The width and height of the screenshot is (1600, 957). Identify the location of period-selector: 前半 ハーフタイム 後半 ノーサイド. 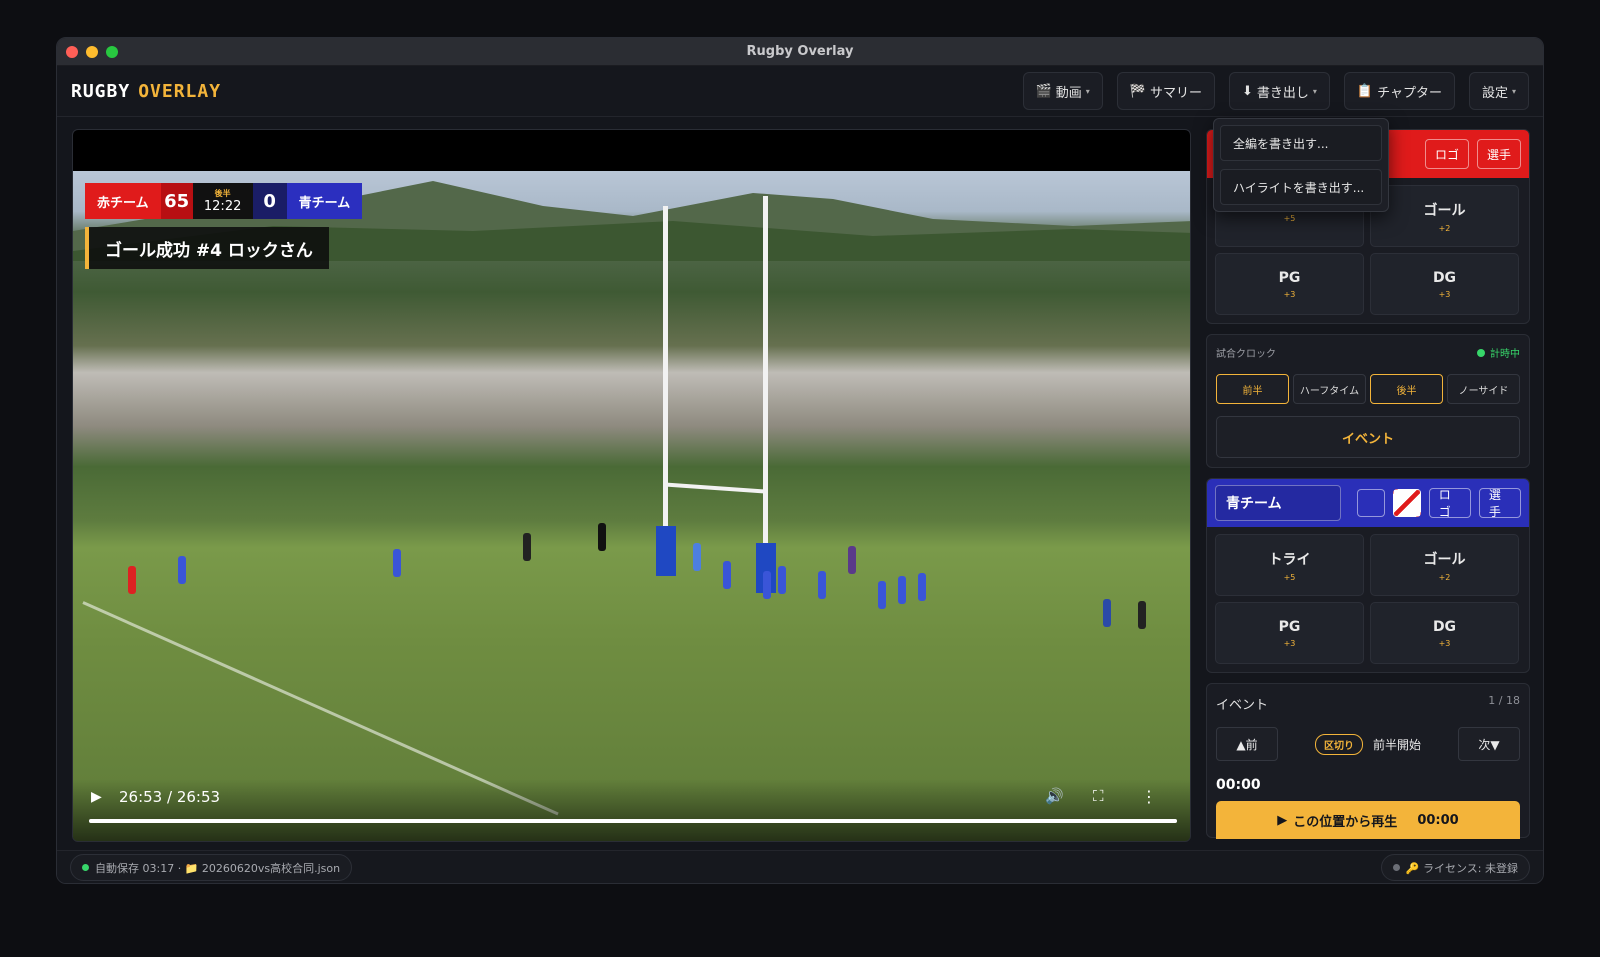
(1368, 389).